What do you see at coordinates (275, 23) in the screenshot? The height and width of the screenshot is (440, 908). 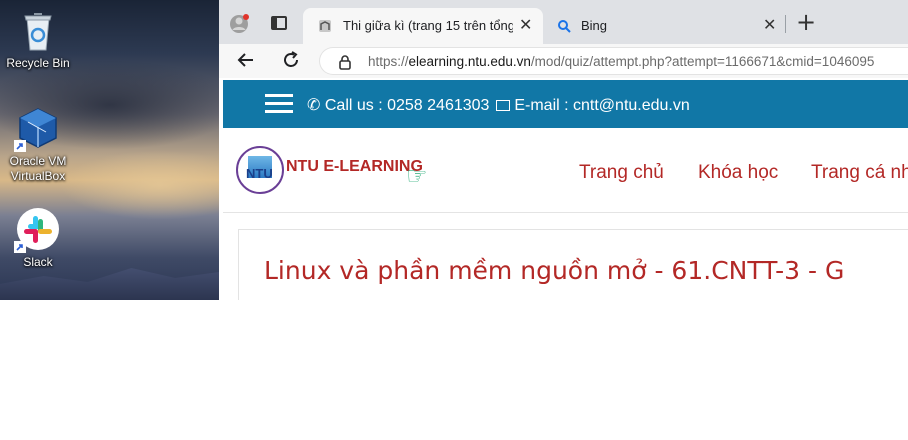 I see `tab-actions-icon` at bounding box center [275, 23].